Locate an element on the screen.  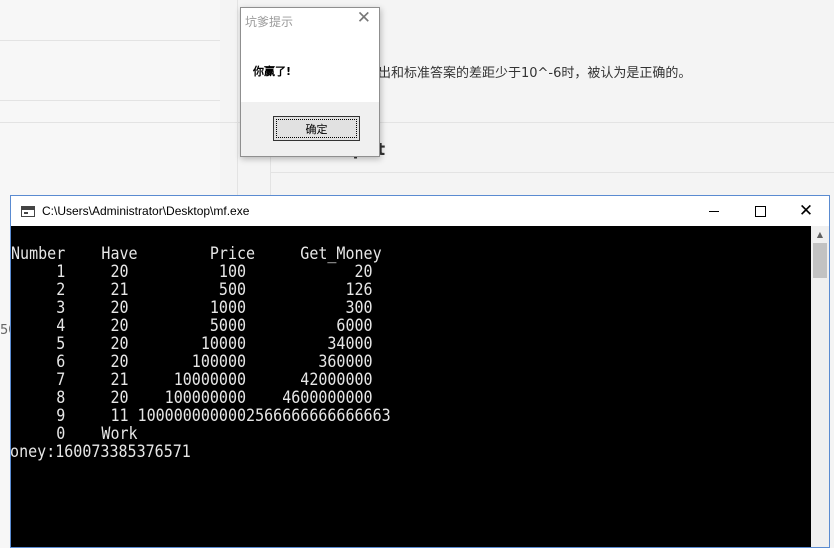
dialog-titlebar: 坑爹提示 ✕ is located at coordinates (310, 21).